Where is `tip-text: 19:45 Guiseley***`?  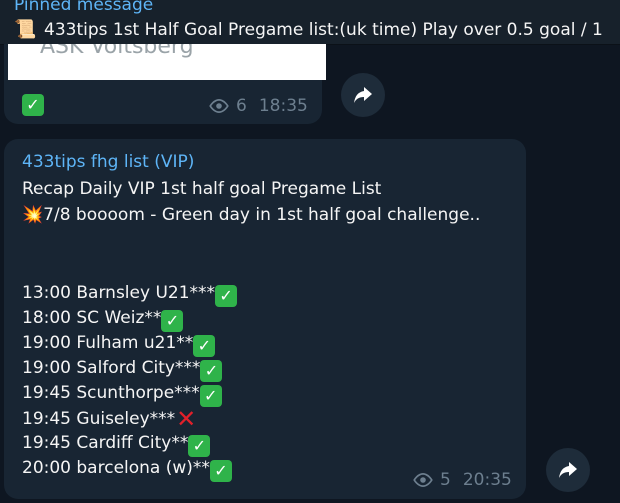 tip-text: 19:45 Guiseley*** is located at coordinates (99, 419).